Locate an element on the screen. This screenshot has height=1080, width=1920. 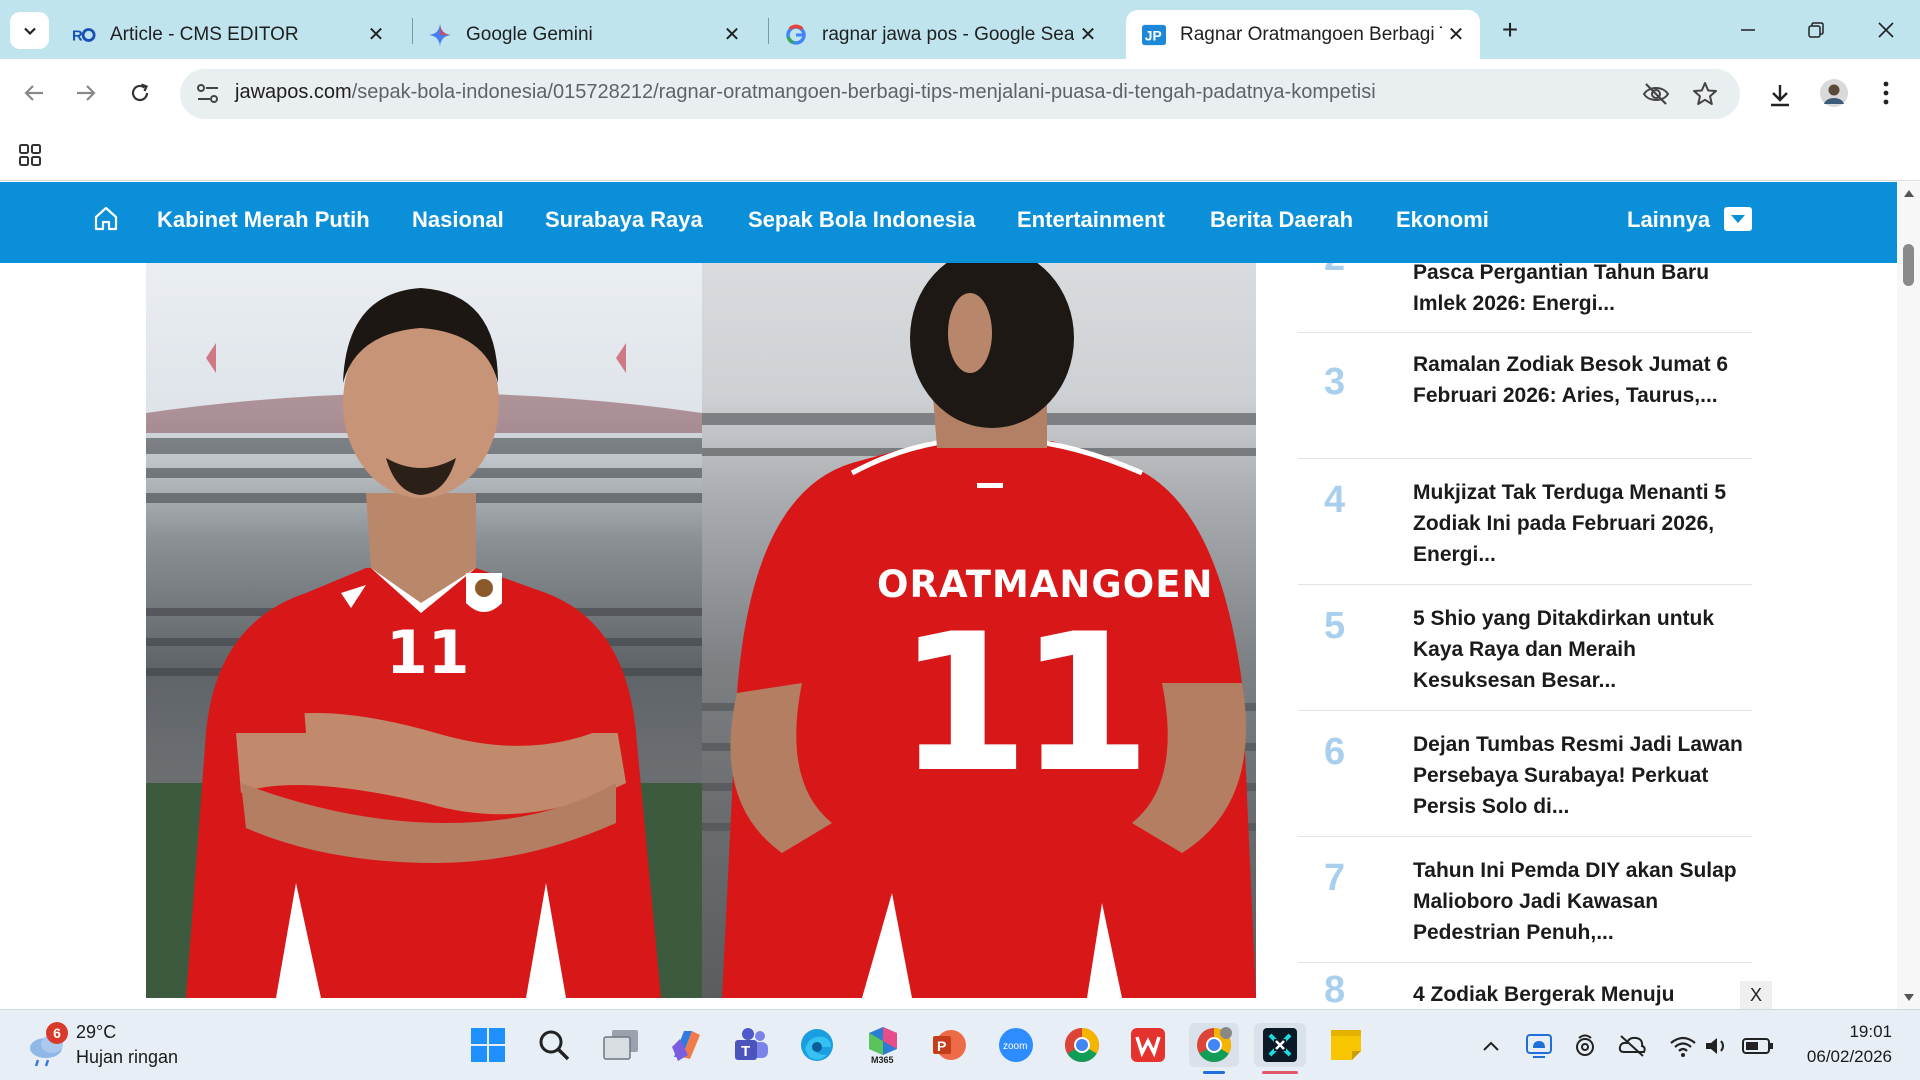
weather-temperature: 29°C is located at coordinates (96, 1032).